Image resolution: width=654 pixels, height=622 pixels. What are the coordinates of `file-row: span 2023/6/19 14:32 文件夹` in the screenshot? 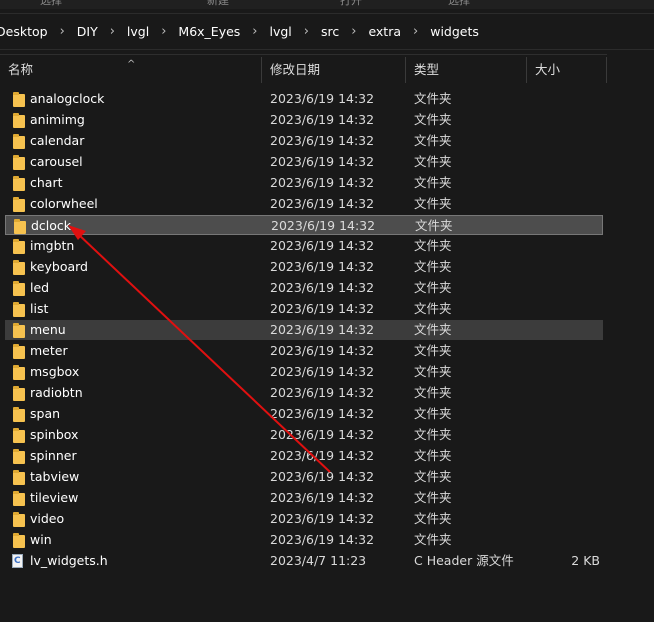 It's located at (304, 414).